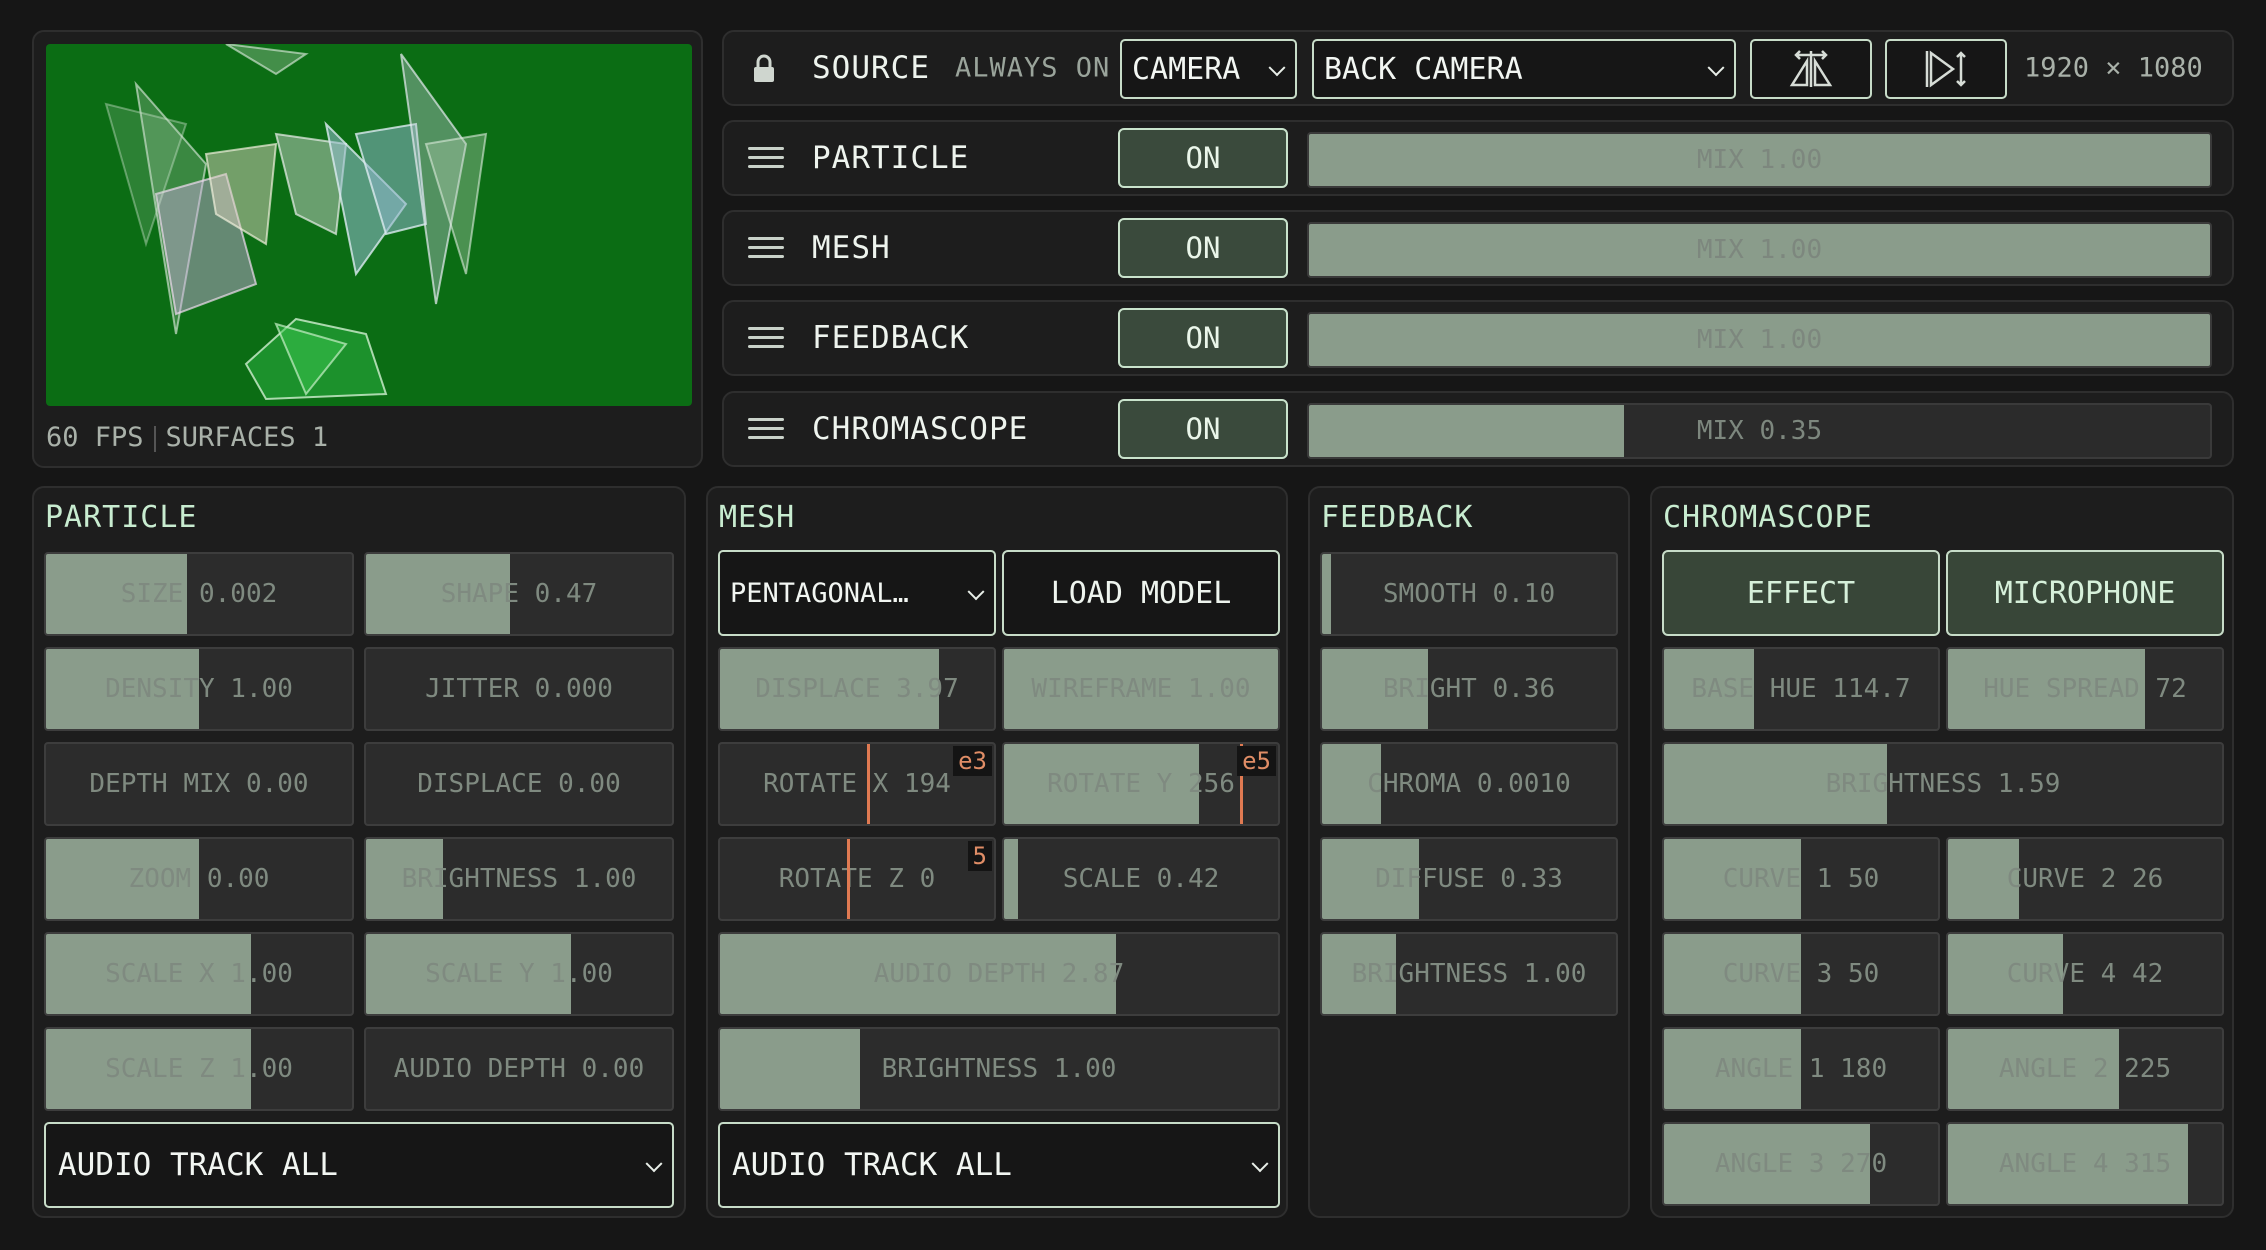 The width and height of the screenshot is (2266, 1250). I want to click on chroma-slider: CHROMA 0.0010, so click(1469, 784).